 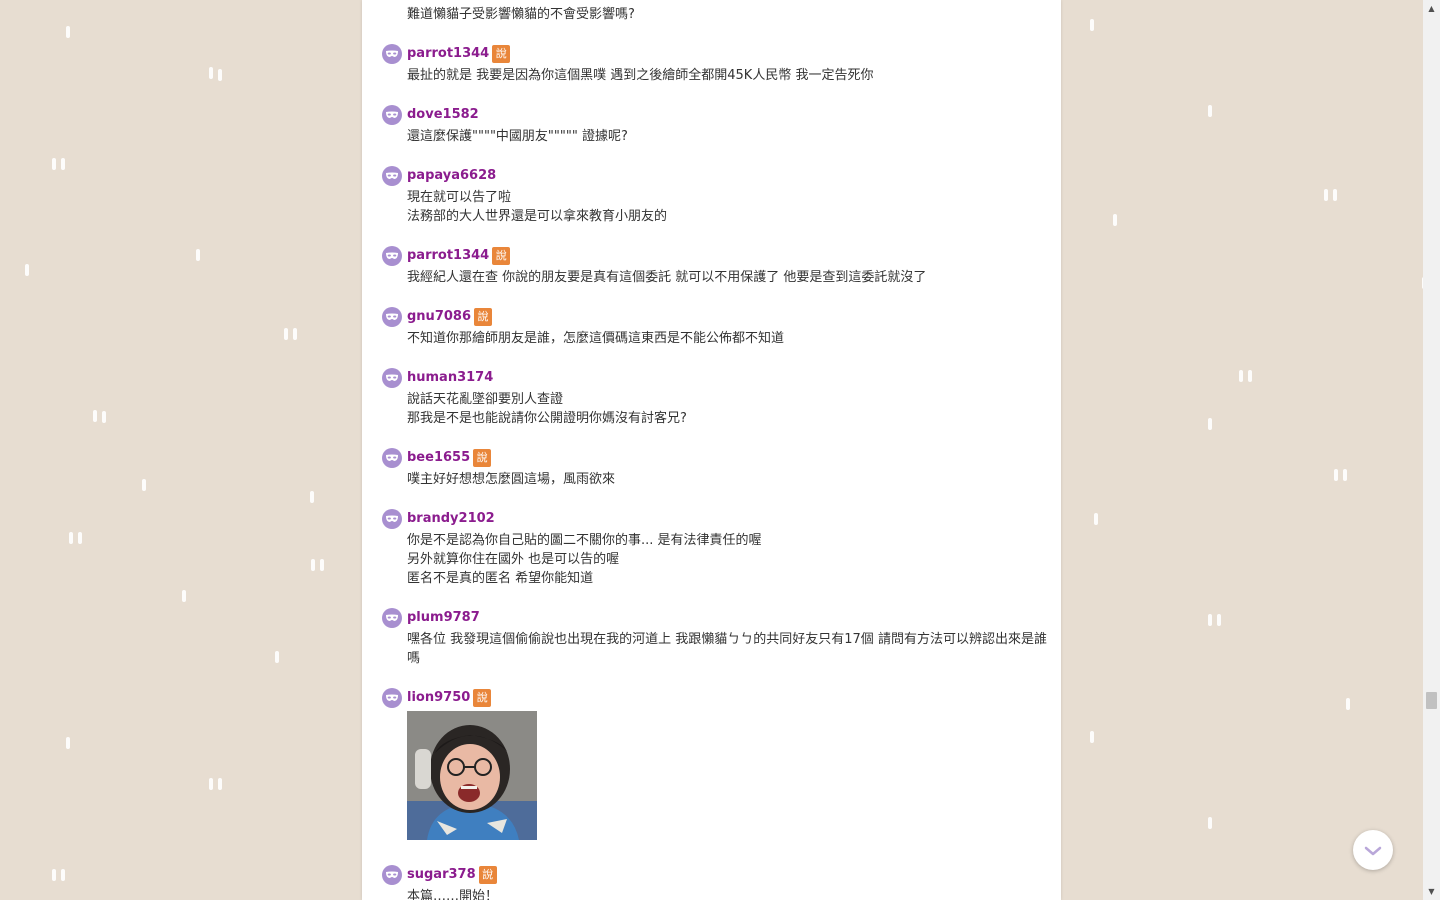 I want to click on comment-username: plum9787, so click(x=443, y=618).